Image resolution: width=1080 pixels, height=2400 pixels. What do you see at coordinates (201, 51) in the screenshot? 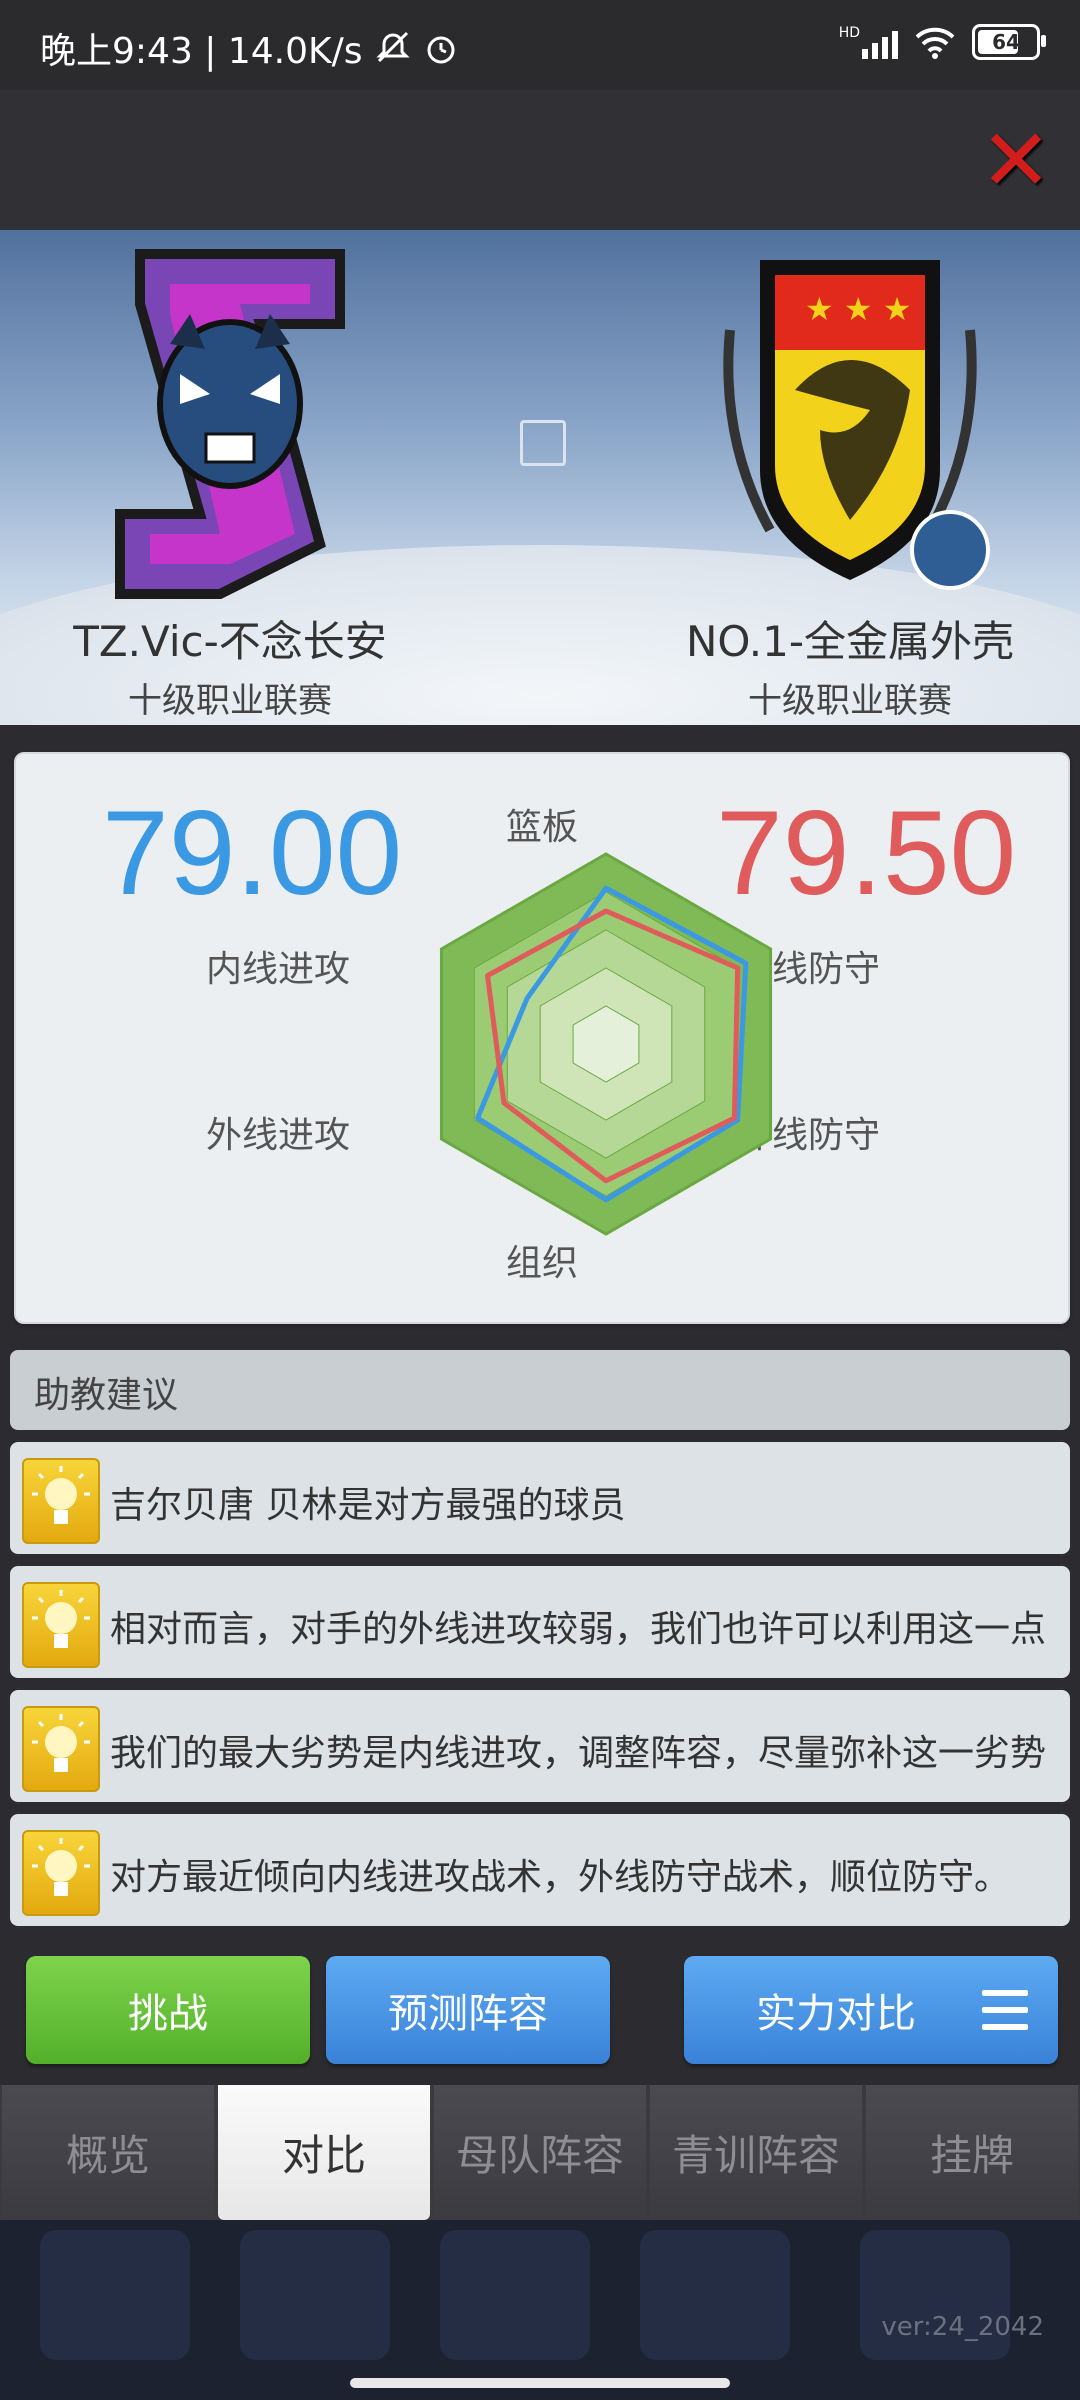
I see `status-time-speed: 晚上9:43 | 14.0K/s` at bounding box center [201, 51].